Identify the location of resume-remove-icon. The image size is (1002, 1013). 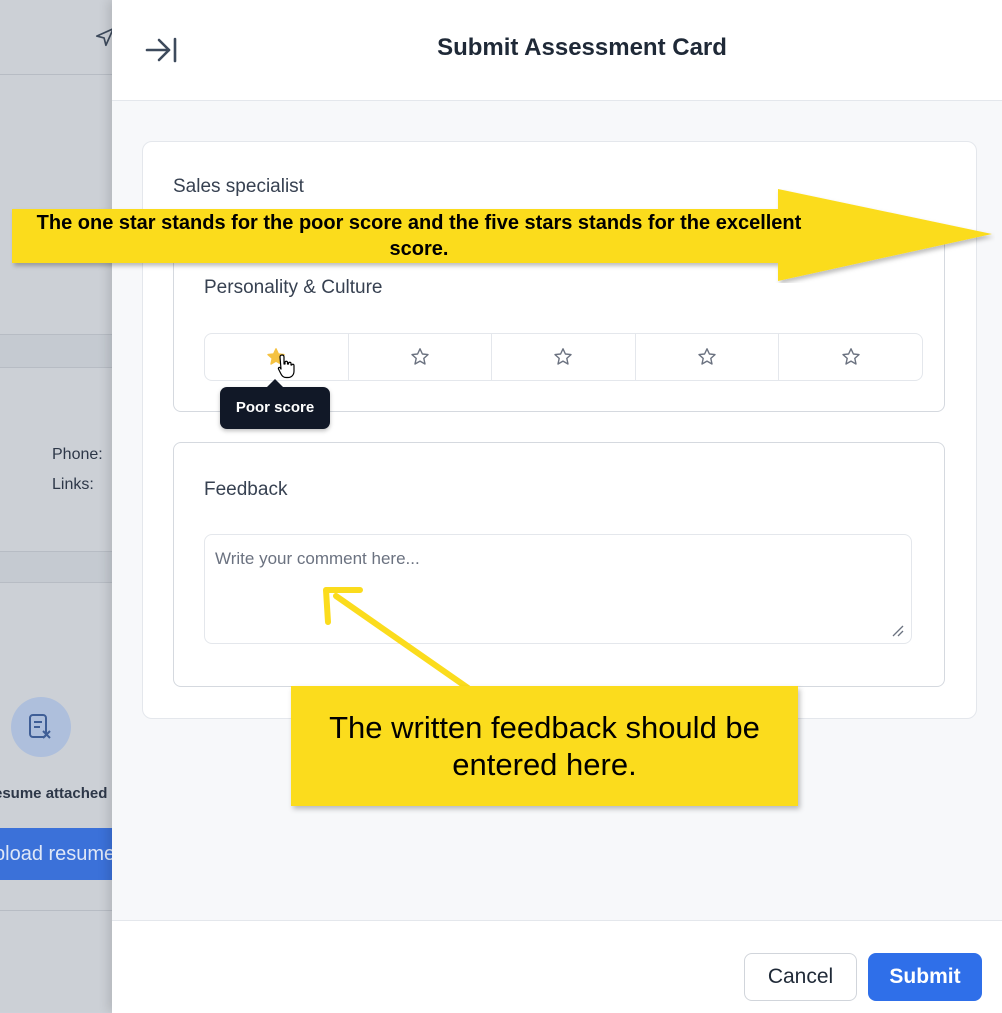
(40, 726).